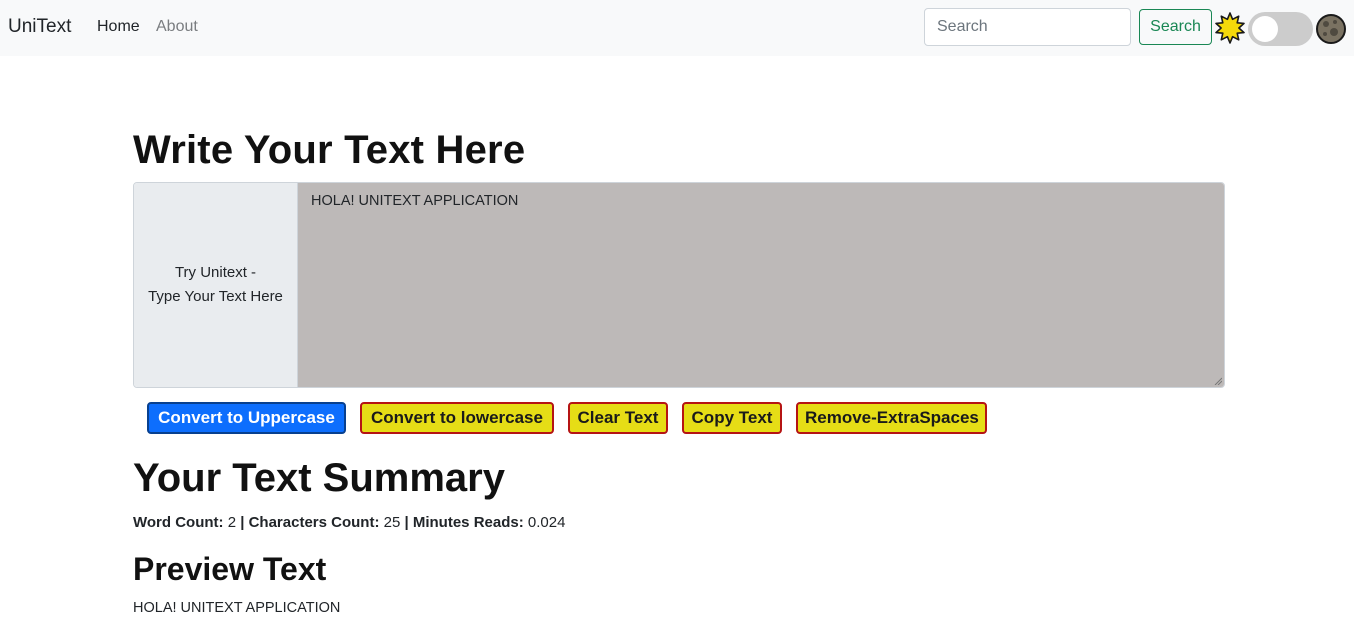 The height and width of the screenshot is (642, 1354). What do you see at coordinates (177, 27) in the screenshot?
I see `nav-link-about: About` at bounding box center [177, 27].